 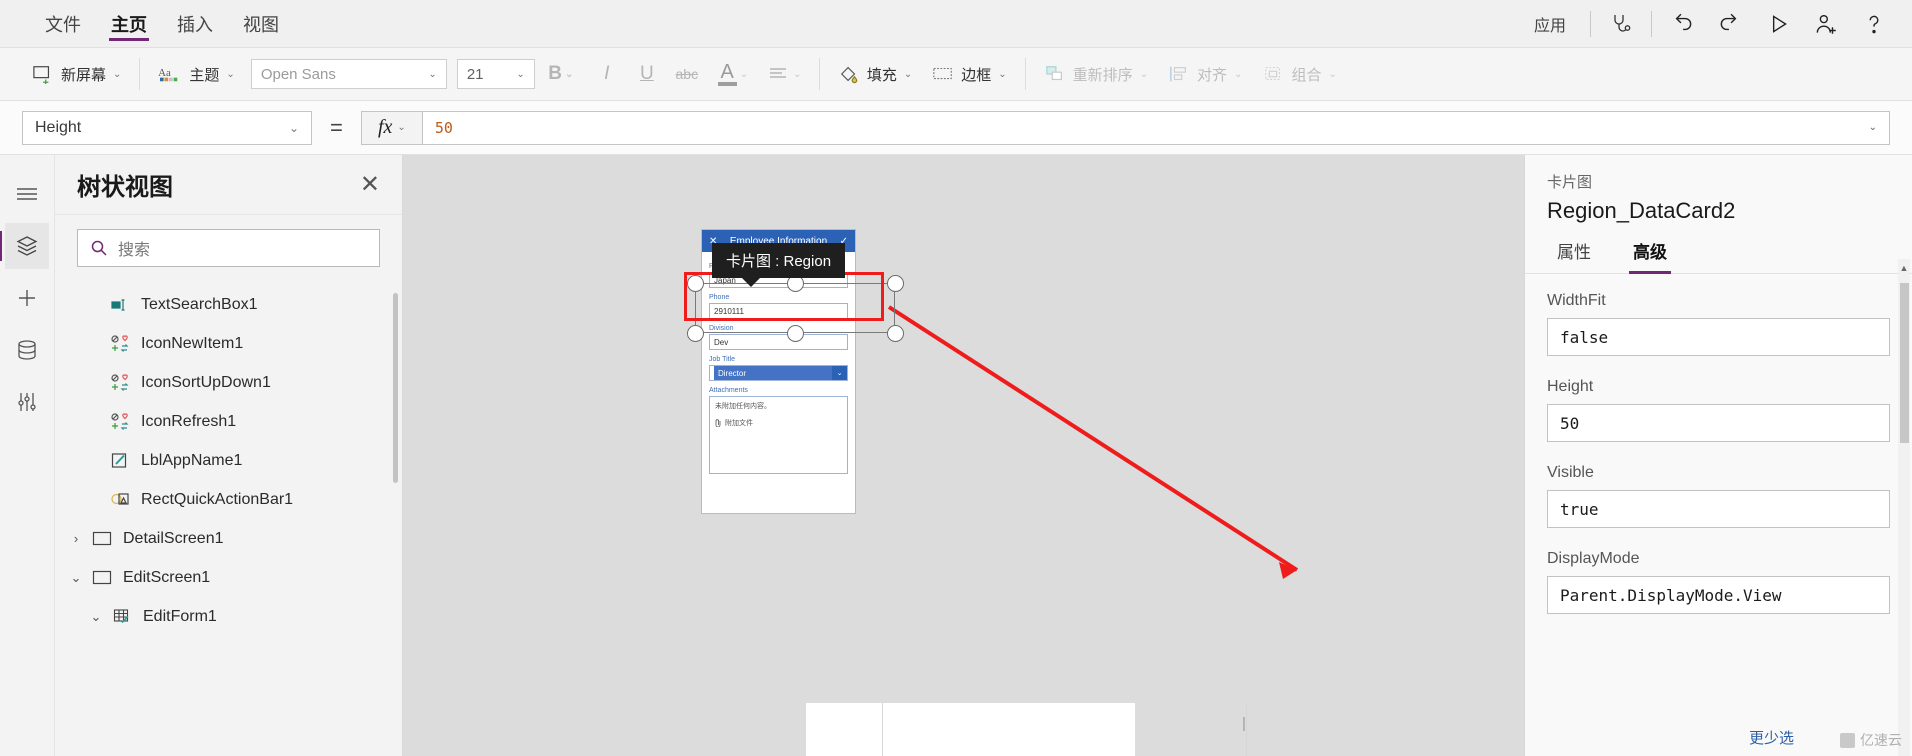 I want to click on stethoscope-icon, so click(x=1621, y=24).